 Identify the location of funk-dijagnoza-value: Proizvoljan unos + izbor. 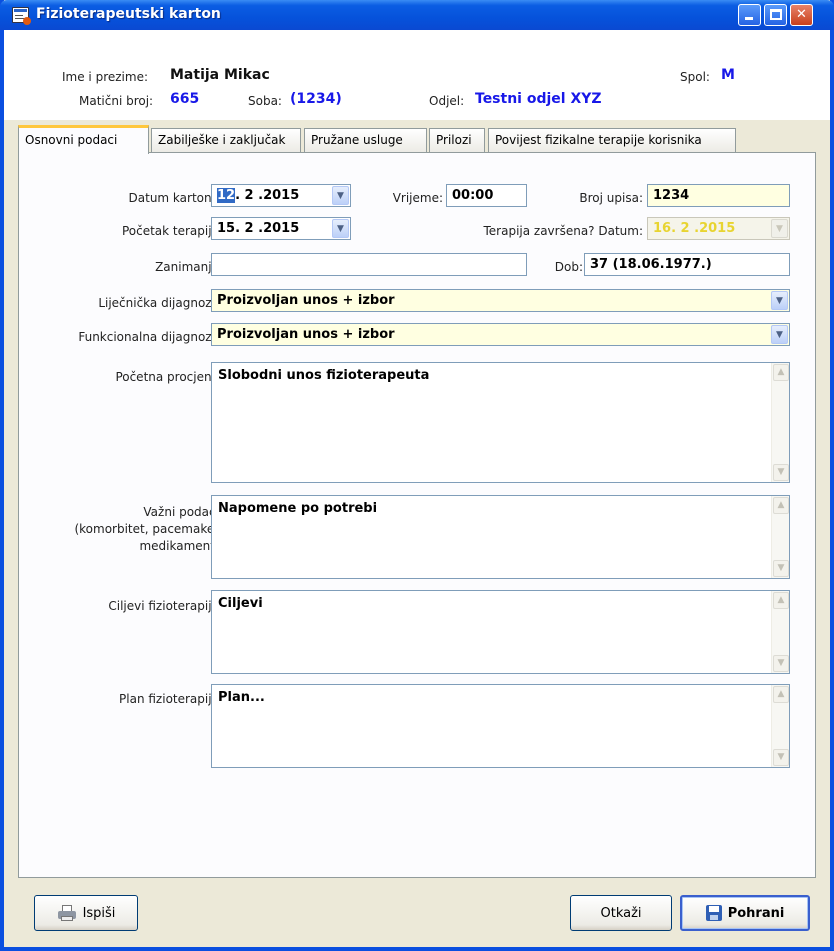
(306, 334).